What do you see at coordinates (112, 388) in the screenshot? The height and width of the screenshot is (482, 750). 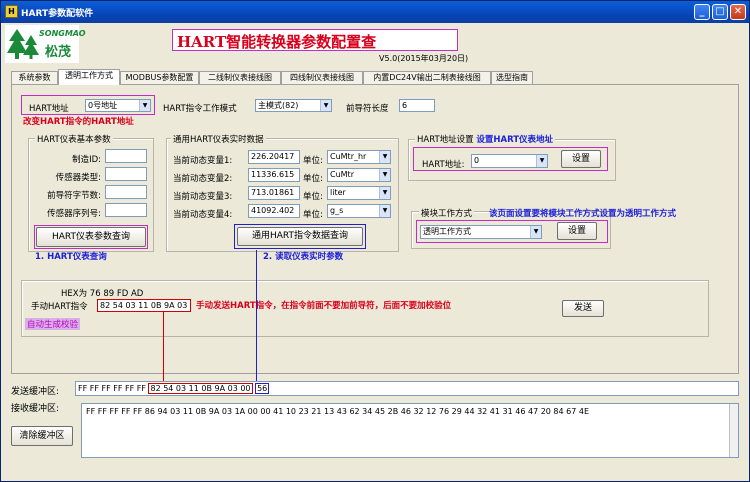 I see `send-buffer-prefix: FF FF FF FF FF FF` at bounding box center [112, 388].